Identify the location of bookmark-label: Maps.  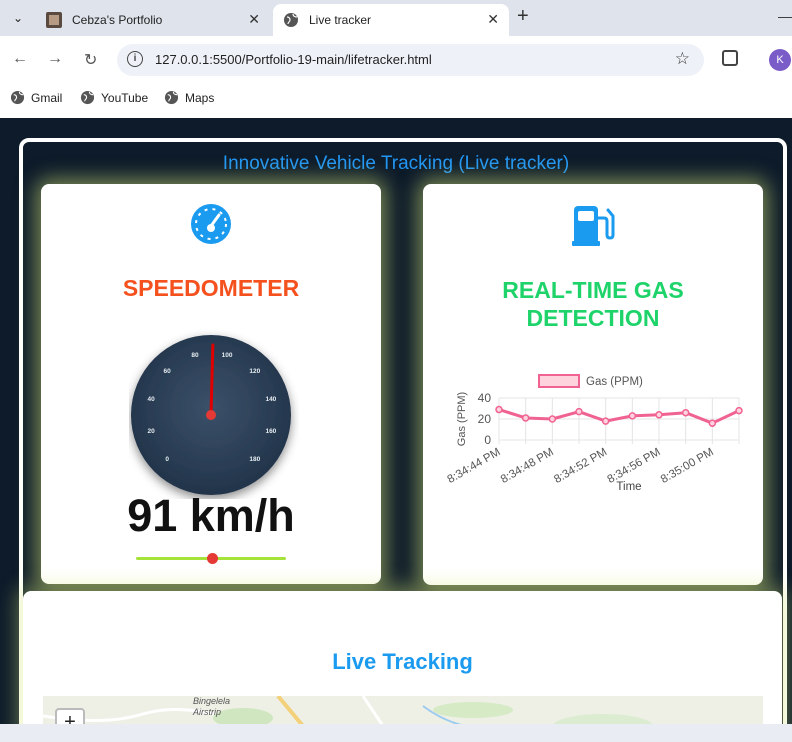
(200, 97).